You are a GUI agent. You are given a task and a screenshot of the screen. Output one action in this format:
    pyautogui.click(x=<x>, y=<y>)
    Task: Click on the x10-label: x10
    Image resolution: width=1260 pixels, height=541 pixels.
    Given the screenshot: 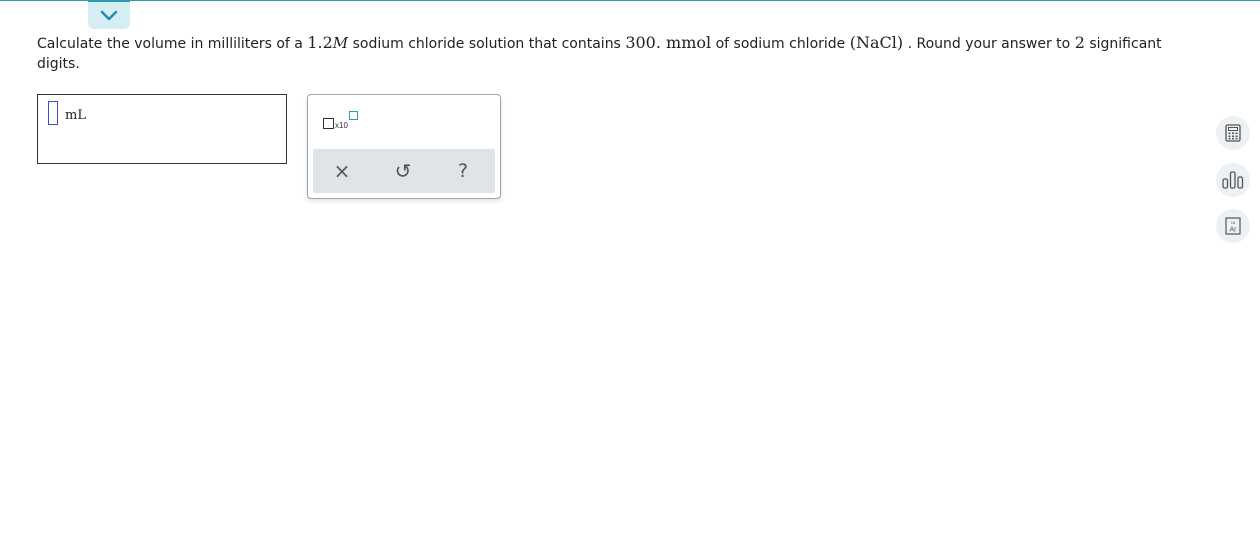 What is the action you would take?
    pyautogui.click(x=341, y=125)
    